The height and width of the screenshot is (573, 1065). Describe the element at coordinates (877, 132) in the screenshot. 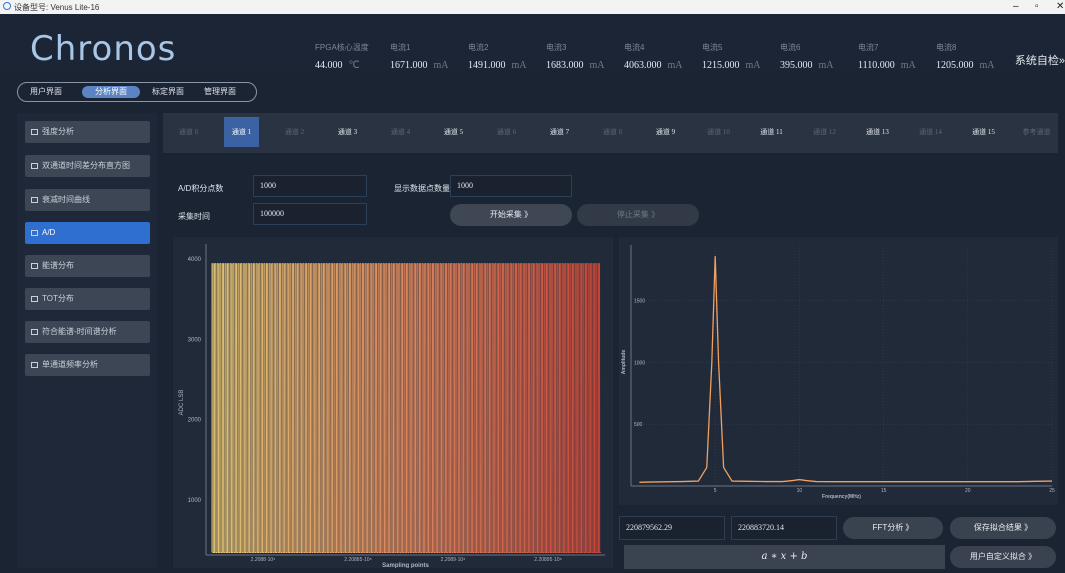

I see `channel-tab-13: 通道 13` at that location.